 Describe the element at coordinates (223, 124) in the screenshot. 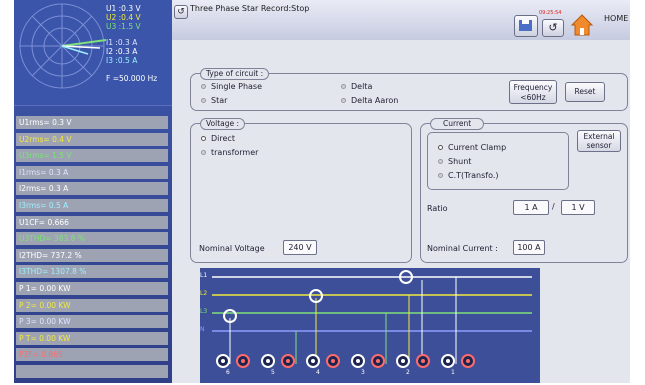

I see `voltage-legend: Voltage :` at that location.